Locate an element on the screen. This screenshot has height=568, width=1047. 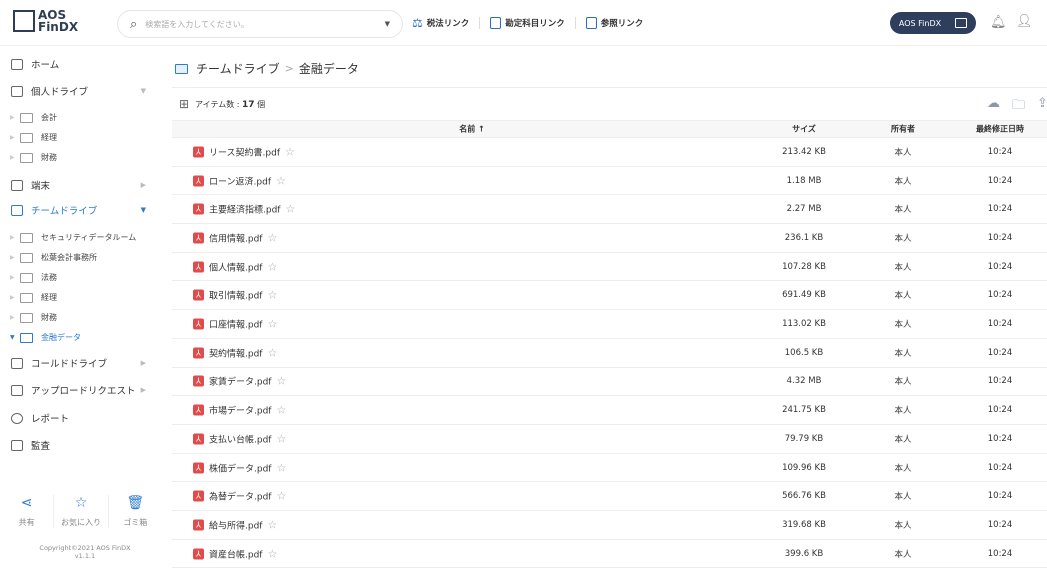
cloud-upload-icon: ☁ is located at coordinates (993, 107).